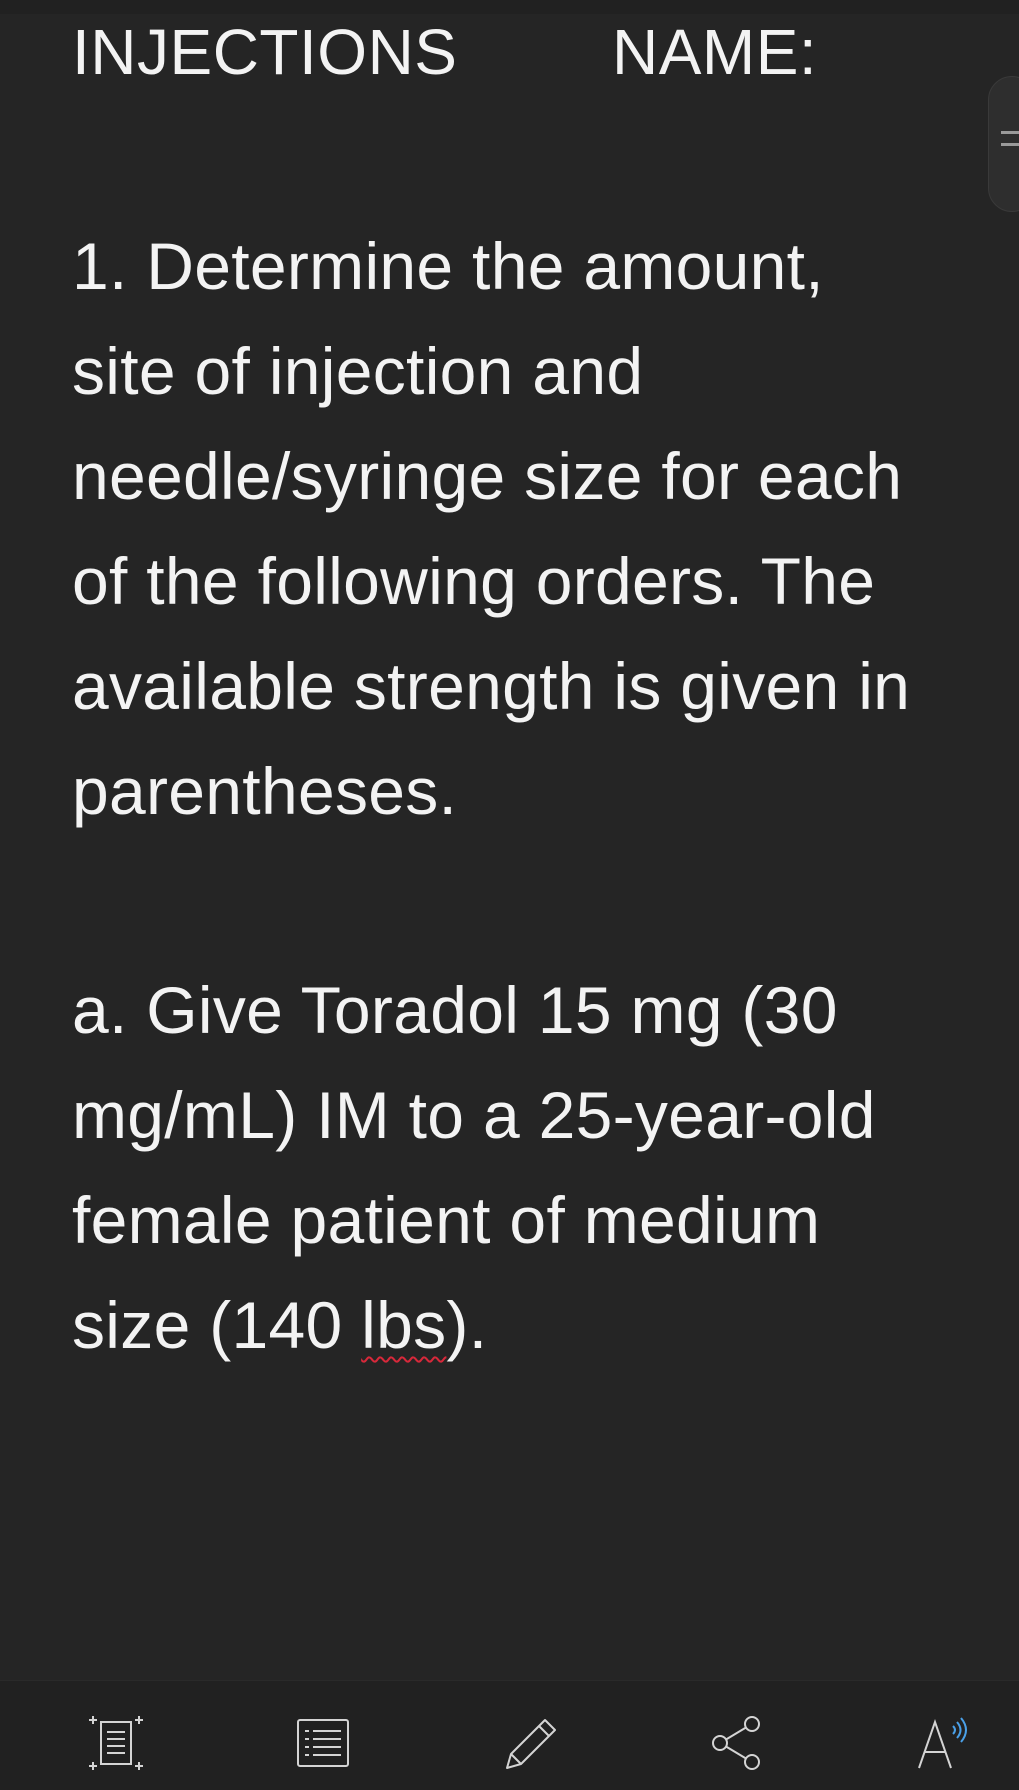 This screenshot has height=1790, width=1019. I want to click on page-fit-button, so click(116, 1743).